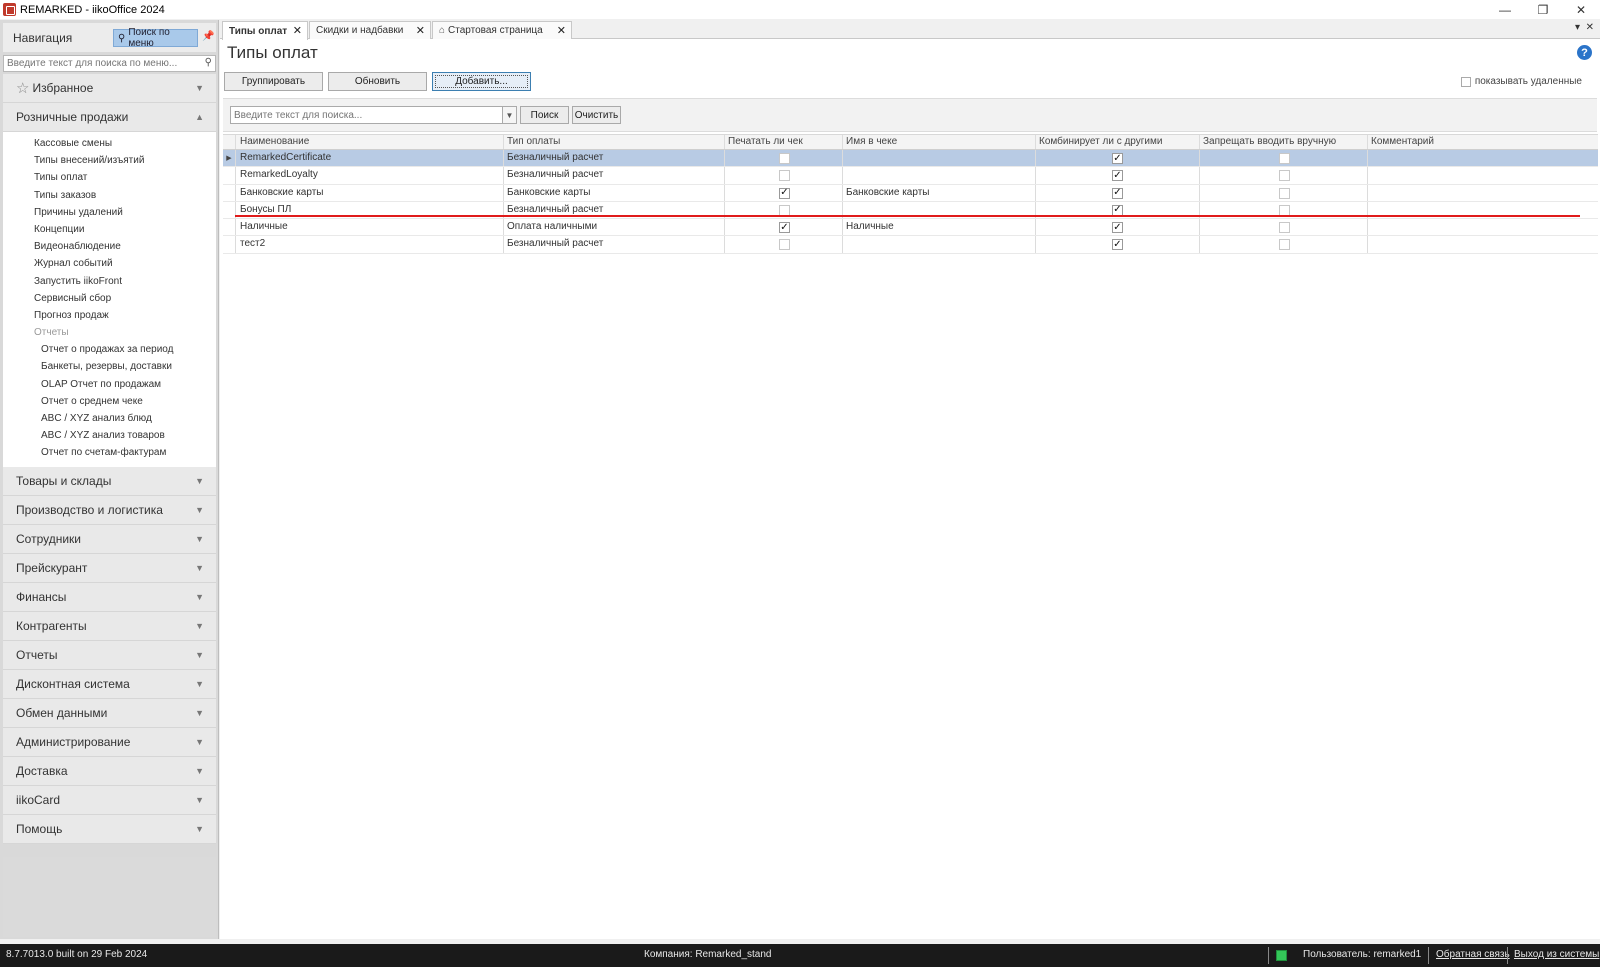 This screenshot has height=967, width=1600. What do you see at coordinates (1543, 9) in the screenshot?
I see `restore-button: ❐` at bounding box center [1543, 9].